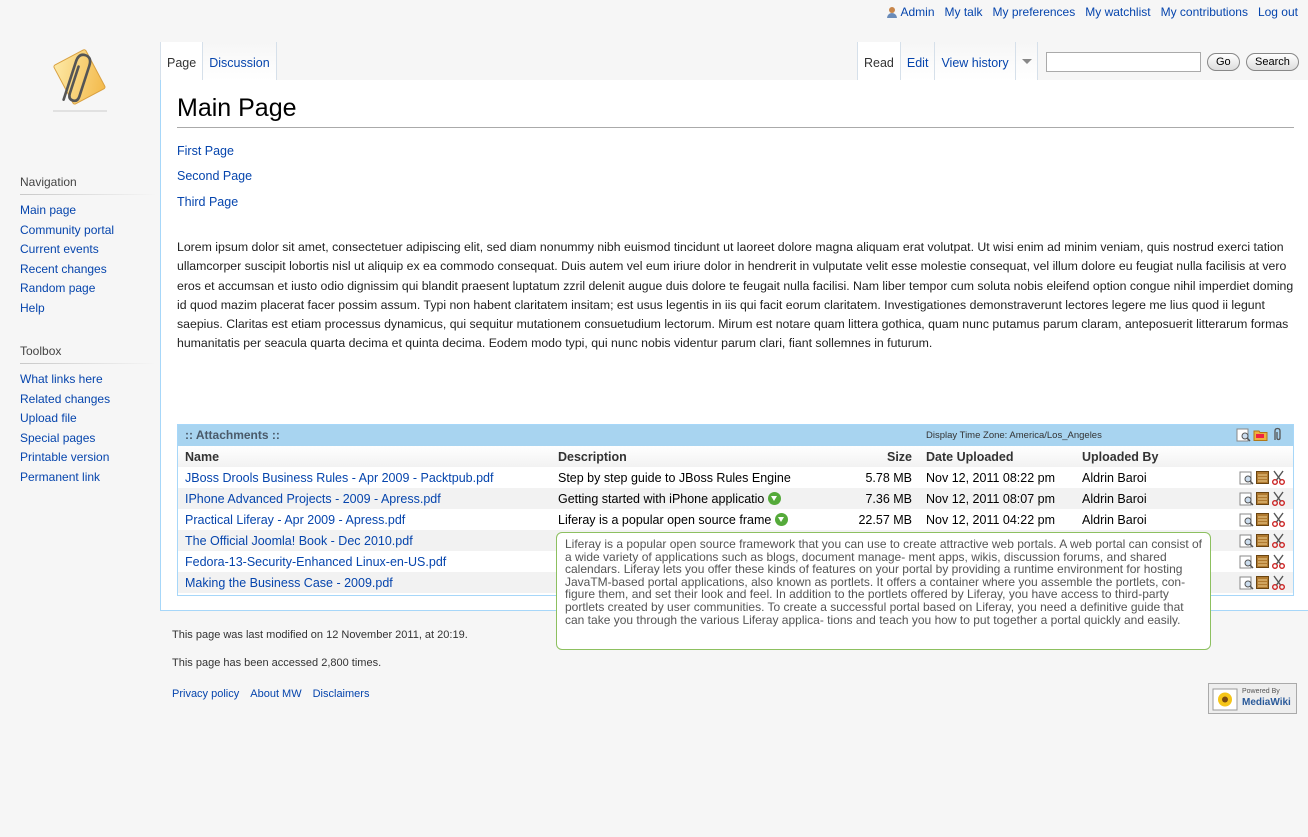 The height and width of the screenshot is (837, 1308). I want to click on page-link-third: Third Page, so click(207, 202).